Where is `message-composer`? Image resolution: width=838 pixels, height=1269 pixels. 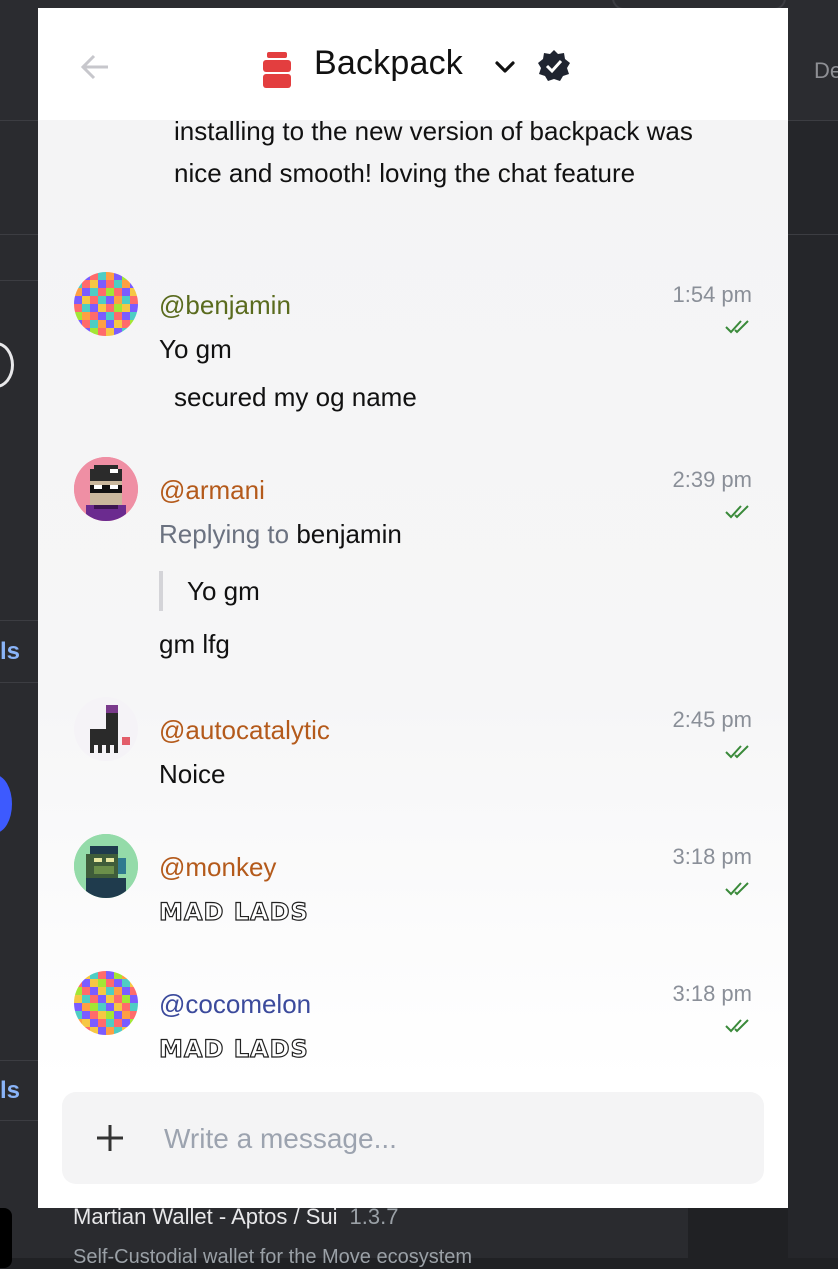 message-composer is located at coordinates (413, 1138).